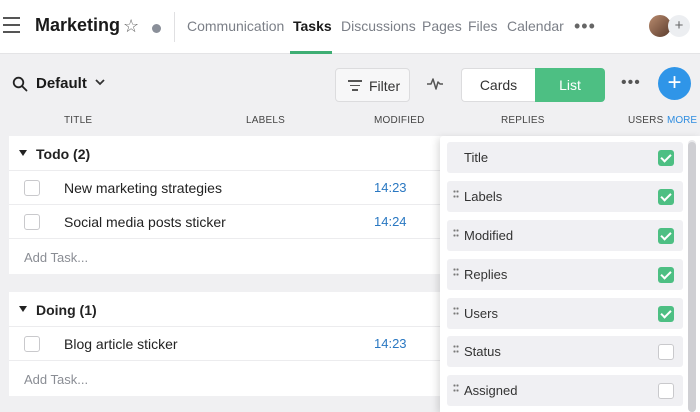 The image size is (700, 412). I want to click on column-option-label: Assigned, so click(491, 390).